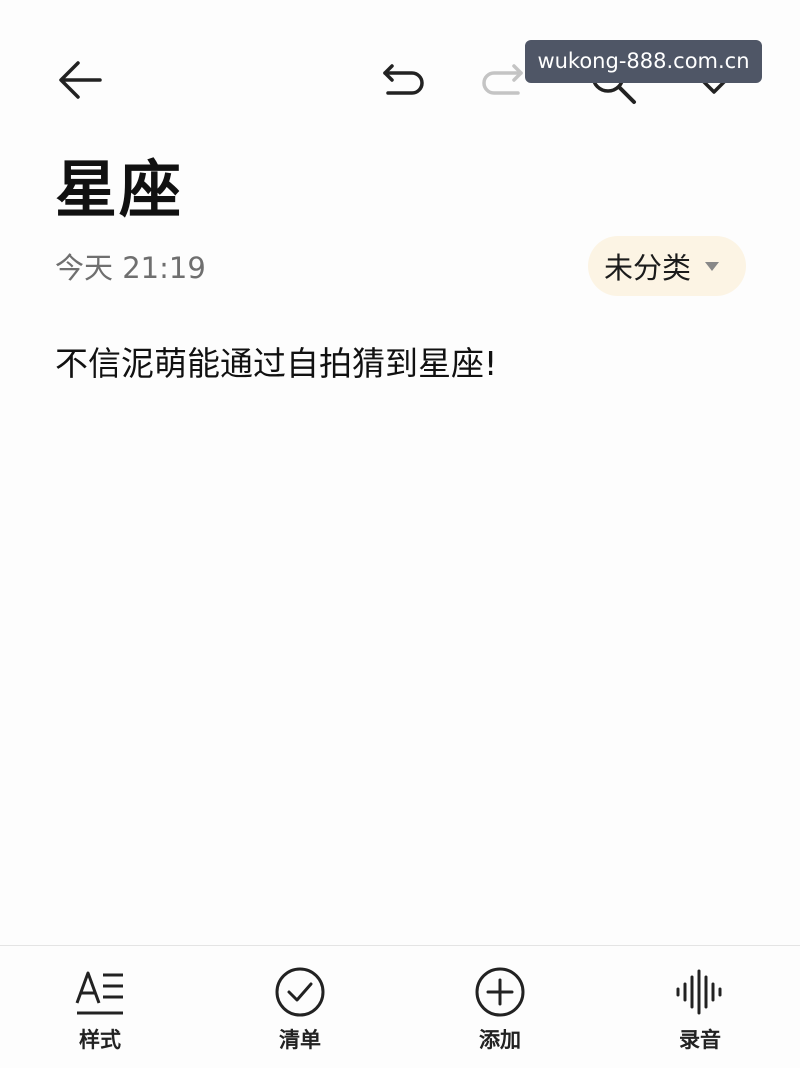  What do you see at coordinates (712, 266) in the screenshot?
I see `caret-down-icon` at bounding box center [712, 266].